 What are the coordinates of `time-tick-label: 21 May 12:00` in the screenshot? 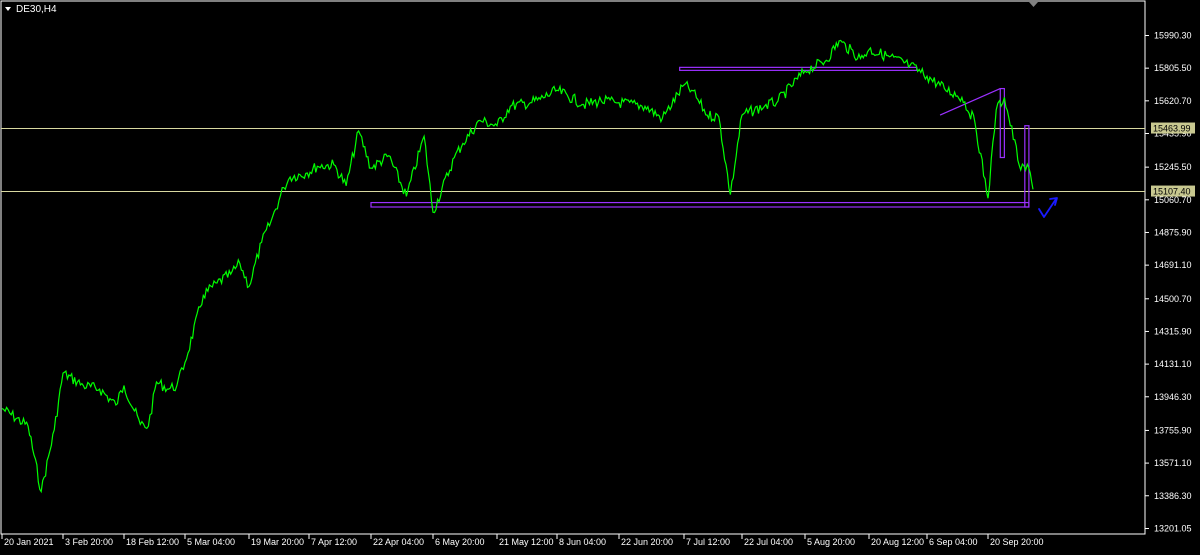 It's located at (526, 542).